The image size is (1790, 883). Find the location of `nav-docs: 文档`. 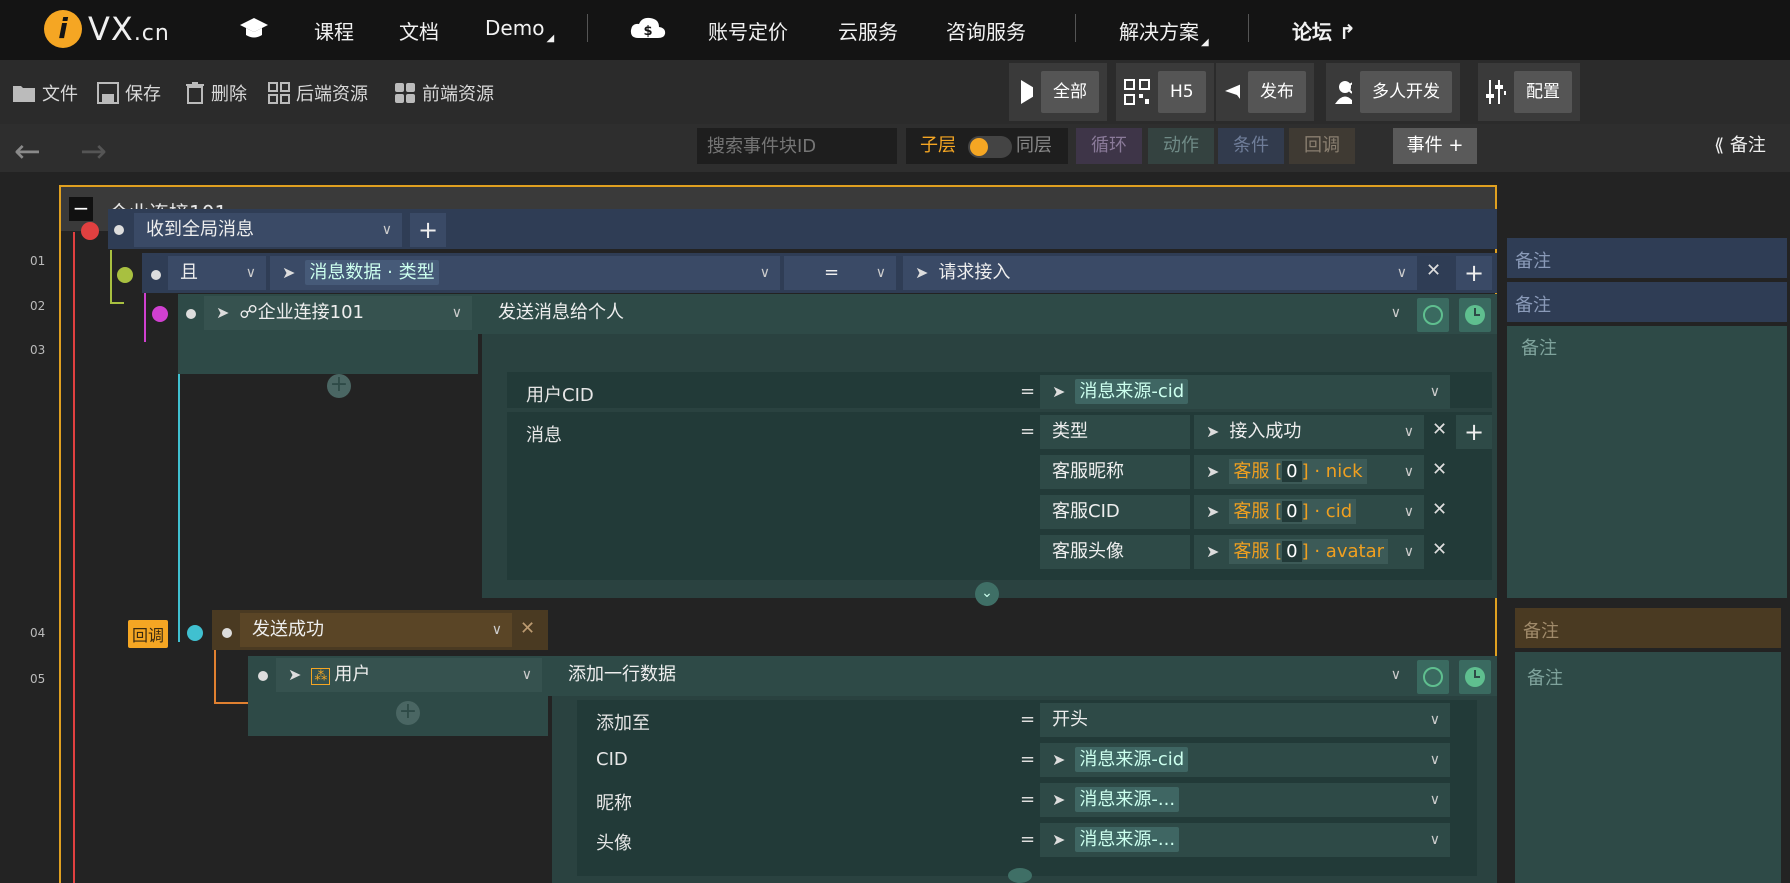

nav-docs: 文档 is located at coordinates (419, 30).